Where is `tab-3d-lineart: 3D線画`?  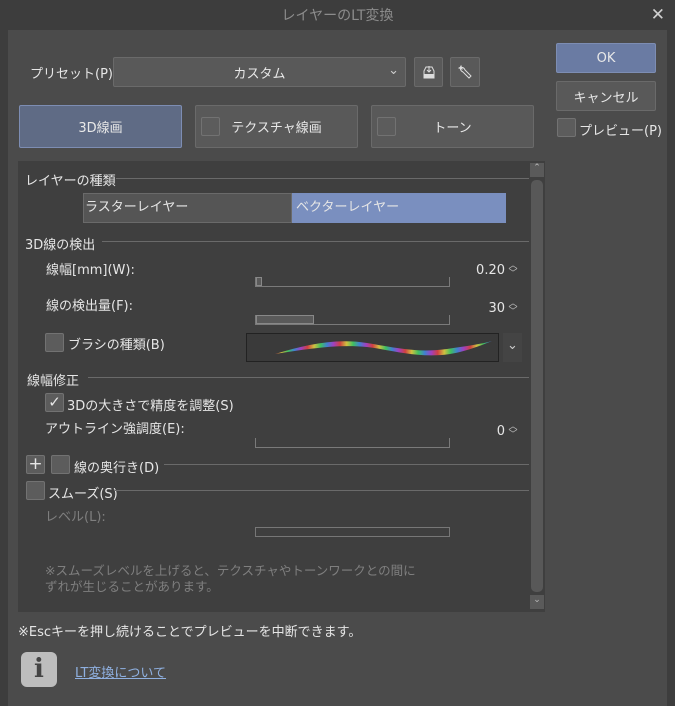 tab-3d-lineart: 3D線画 is located at coordinates (100, 126).